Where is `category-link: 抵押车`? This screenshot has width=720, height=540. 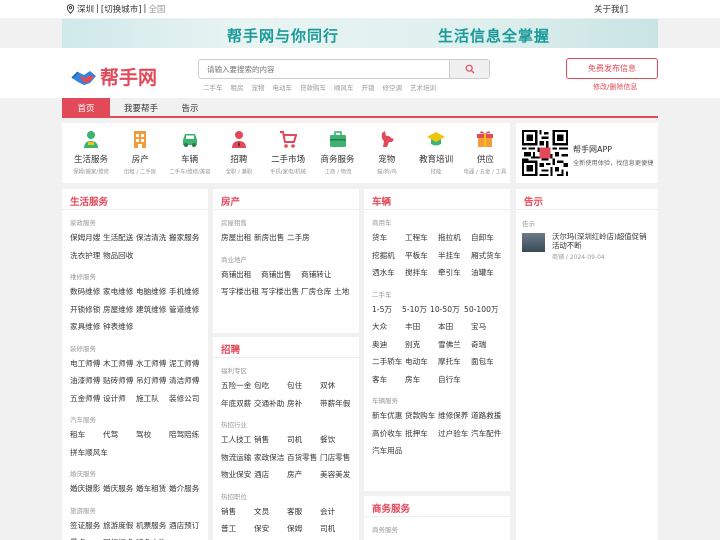 category-link: 抵押车 is located at coordinates (416, 433).